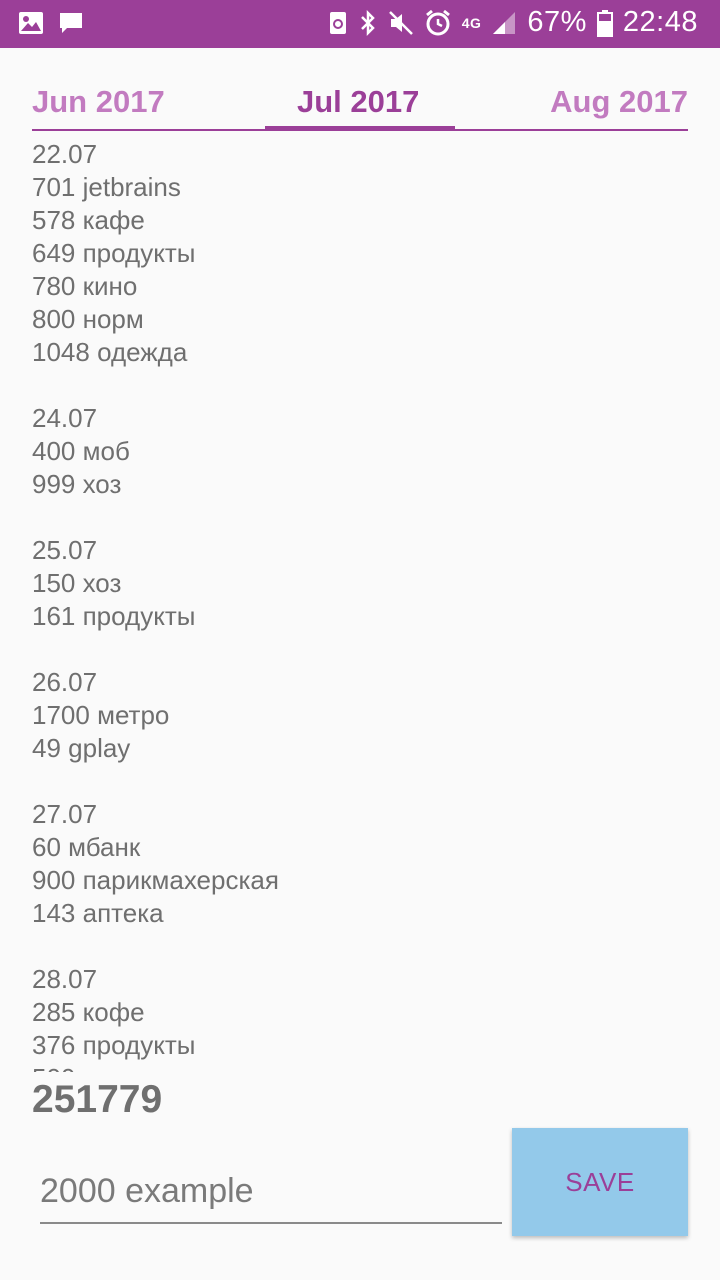 This screenshot has width=720, height=1280. I want to click on amount-input, so click(271, 1192).